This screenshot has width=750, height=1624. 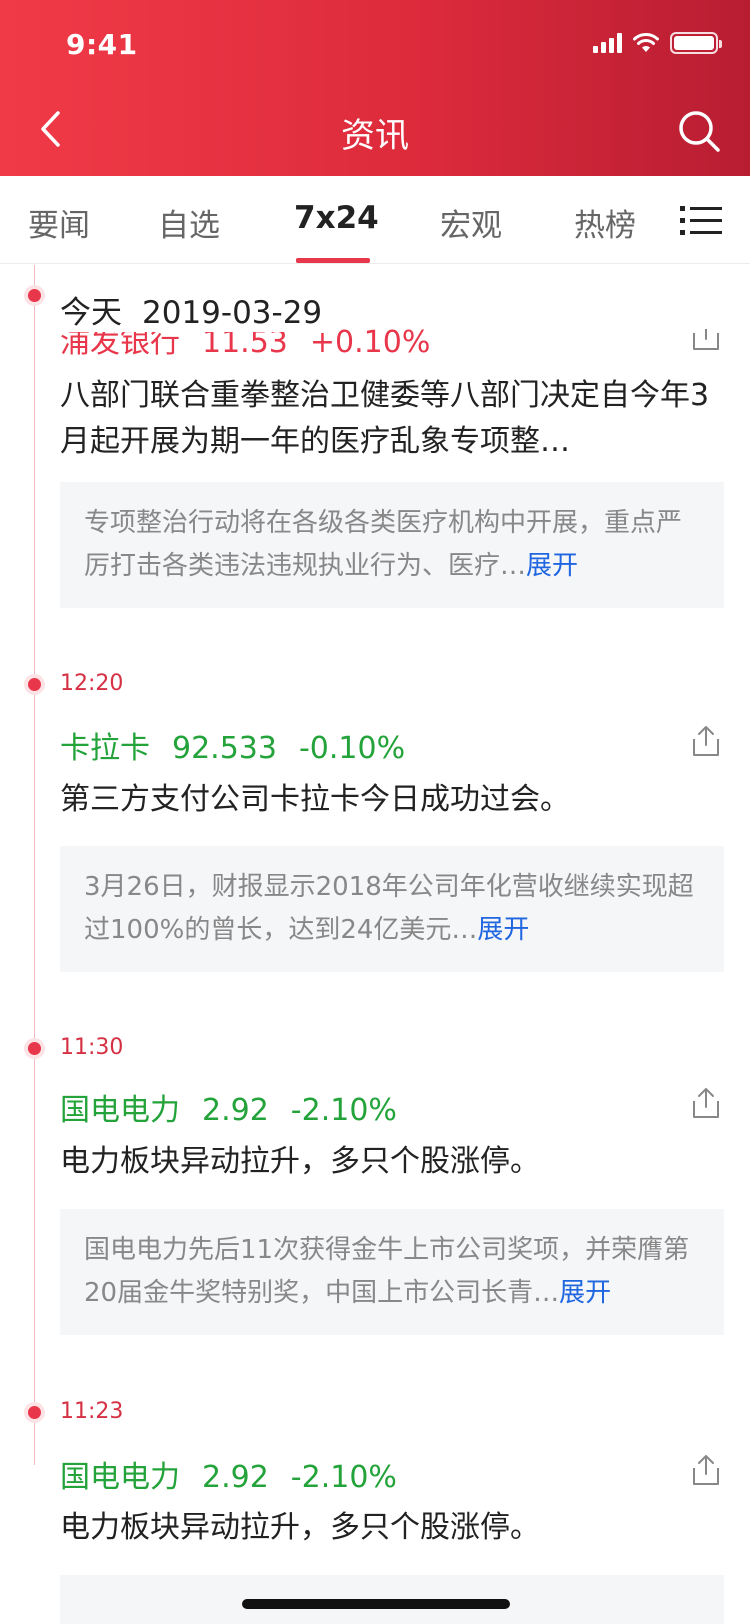 I want to click on timeline-line, so click(x=34, y=865).